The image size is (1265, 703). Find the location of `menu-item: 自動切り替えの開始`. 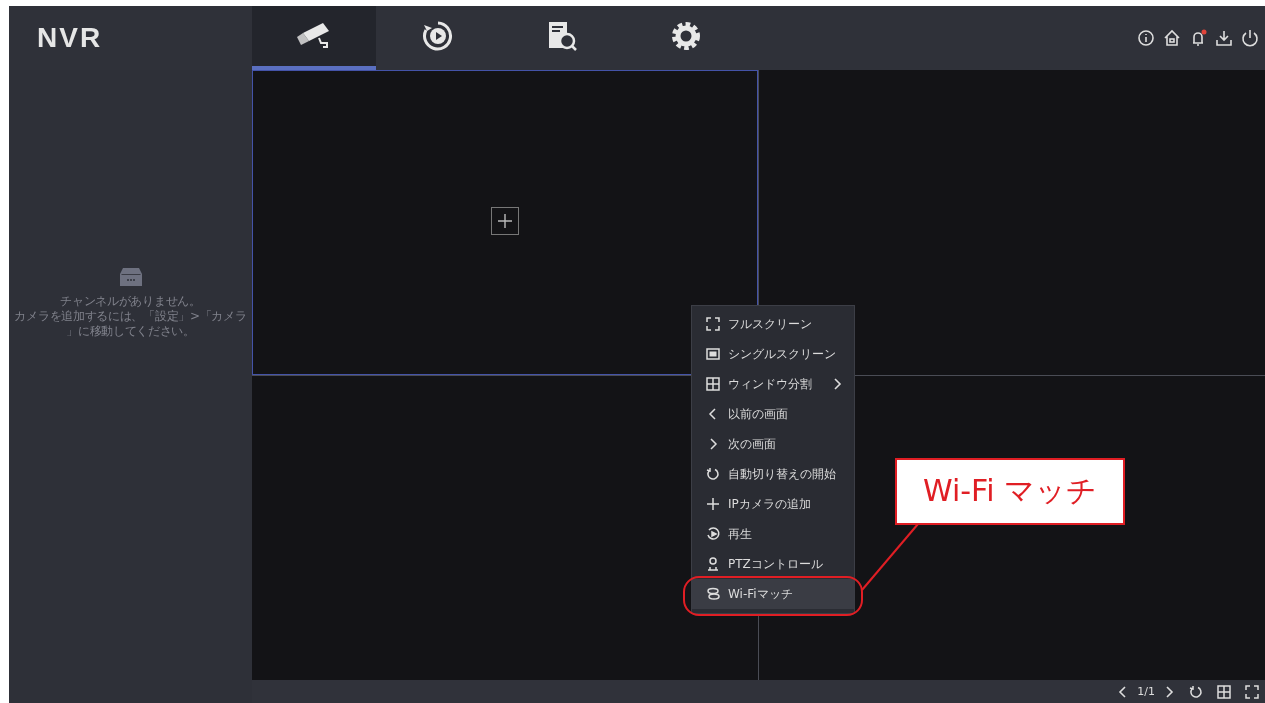

menu-item: 自動切り替えの開始 is located at coordinates (773, 474).